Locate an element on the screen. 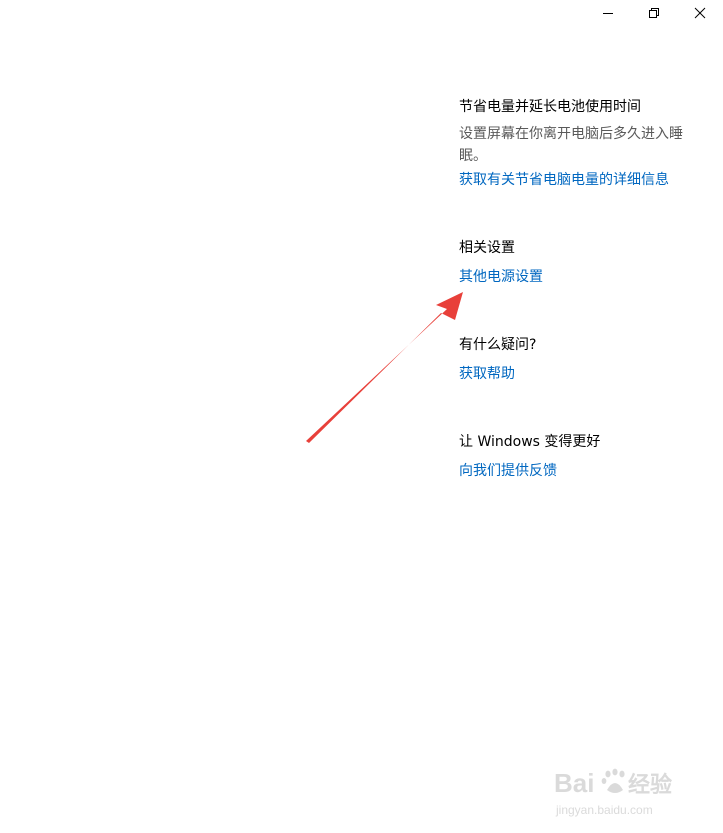 The image size is (723, 833). feedback-section-title: 让 Windows 变得更好 is located at coordinates (530, 442).